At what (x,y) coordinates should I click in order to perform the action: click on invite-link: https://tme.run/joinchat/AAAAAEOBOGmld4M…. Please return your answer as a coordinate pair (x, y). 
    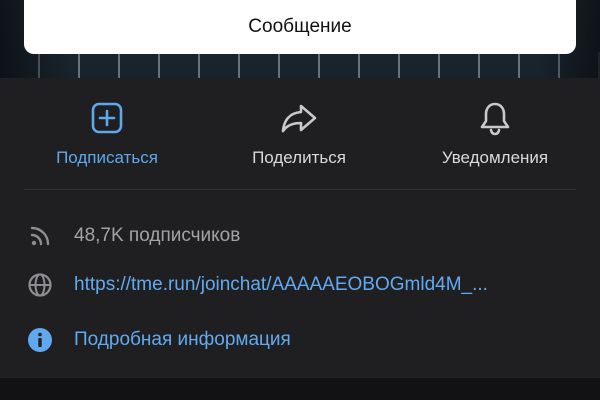
    Looking at the image, I should click on (281, 285).